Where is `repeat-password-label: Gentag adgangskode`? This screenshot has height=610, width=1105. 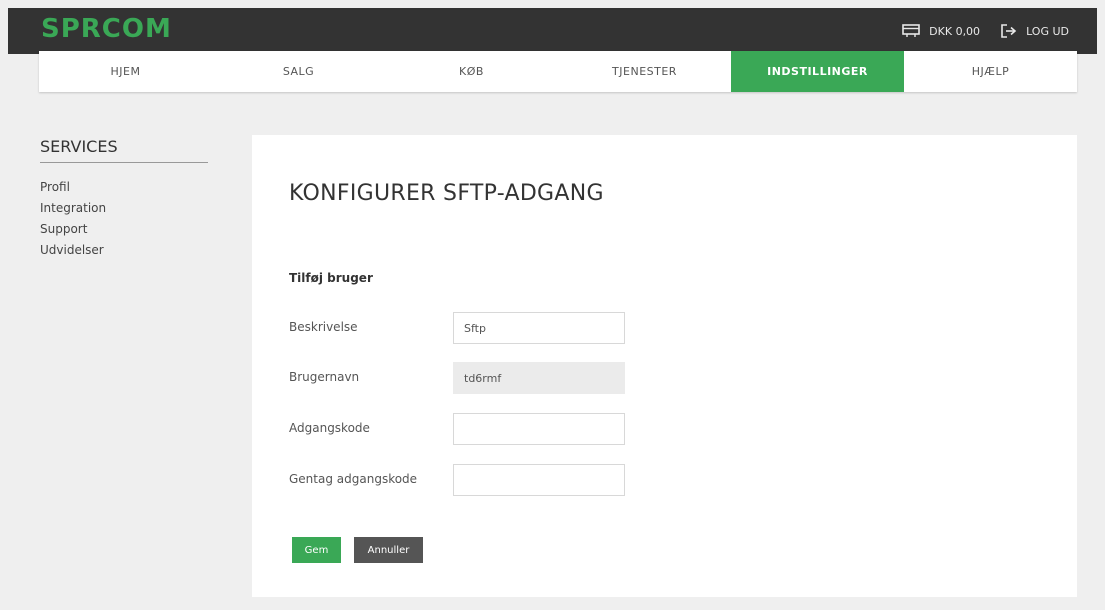 repeat-password-label: Gentag adgangskode is located at coordinates (353, 479).